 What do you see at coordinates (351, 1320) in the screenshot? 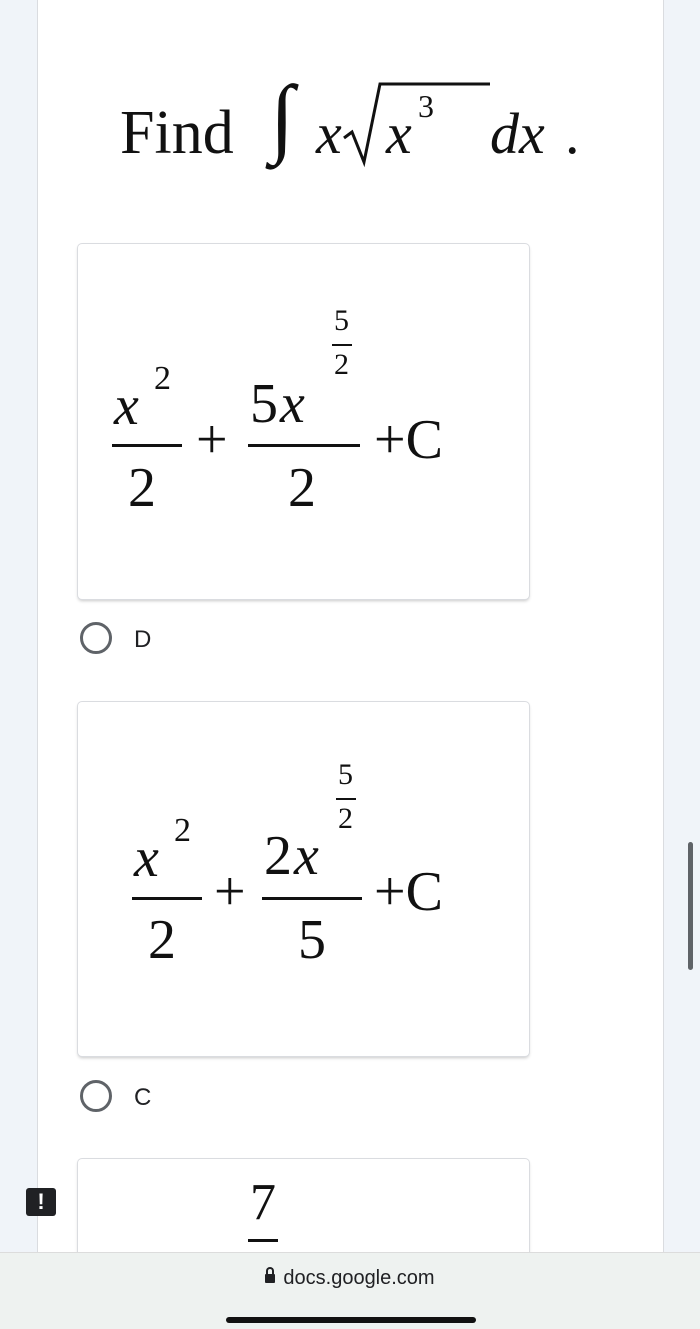
I see `home-indicator` at bounding box center [351, 1320].